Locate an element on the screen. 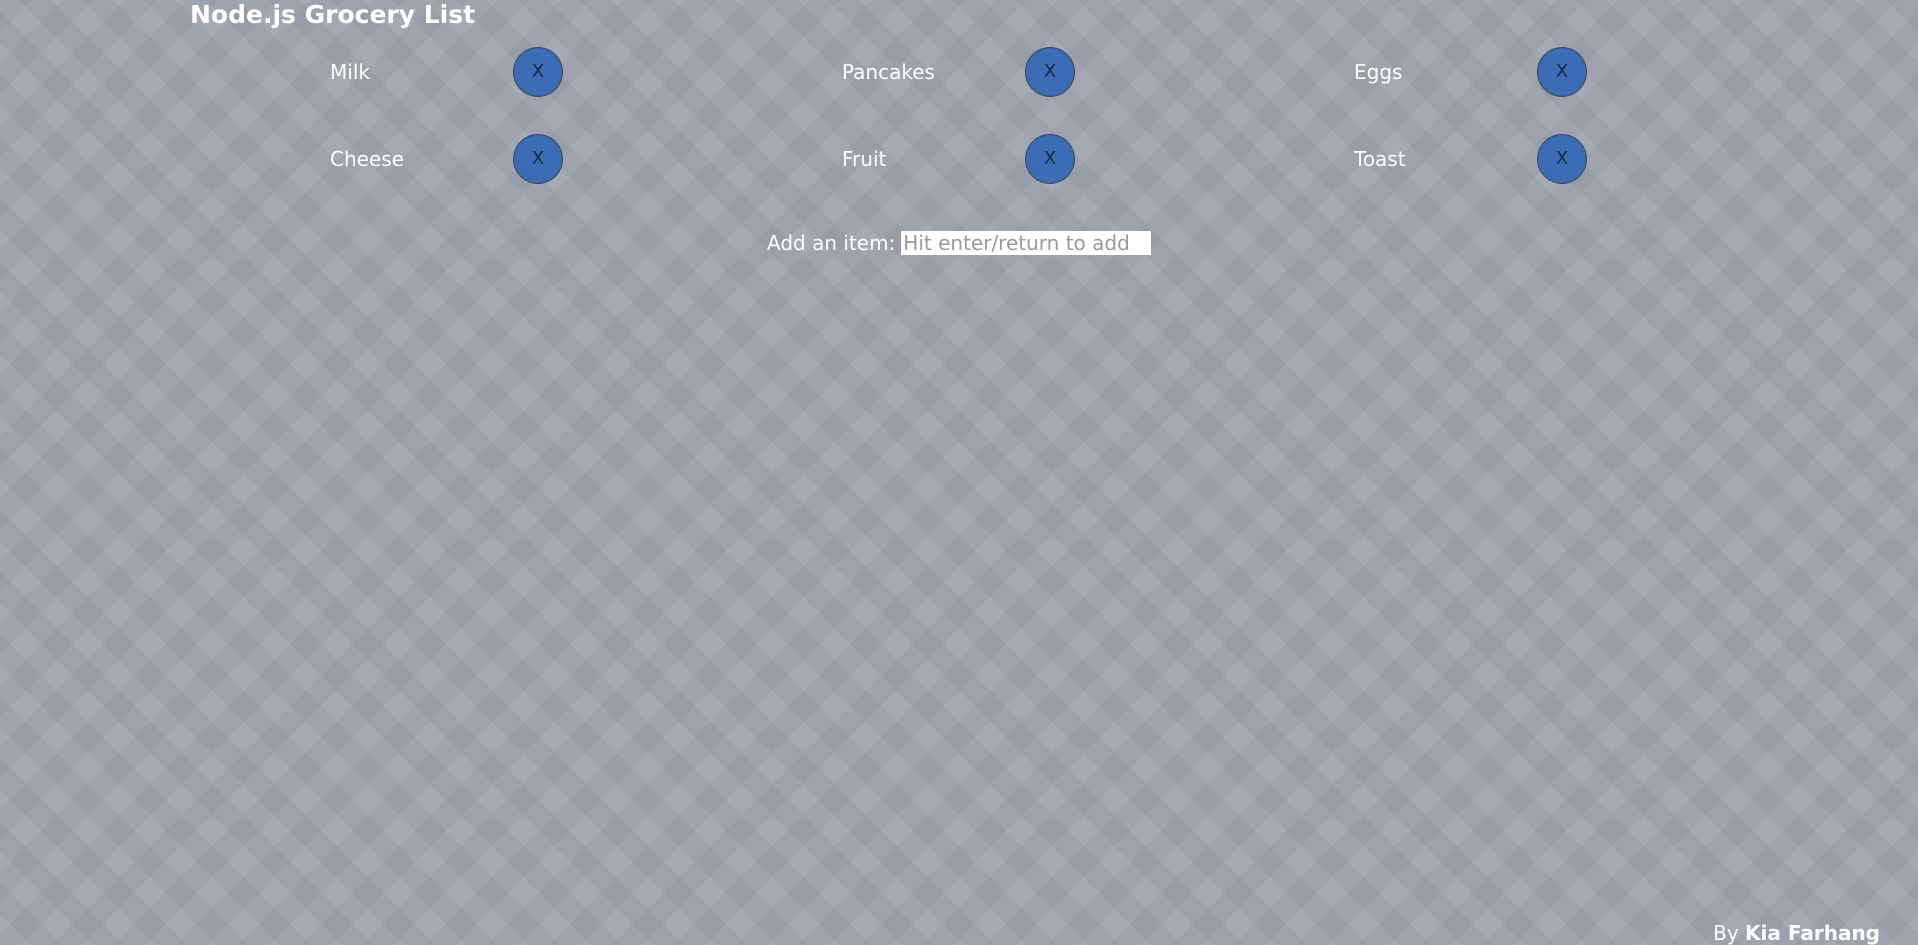 This screenshot has width=1918, height=945. grocery-item: Pancakes X is located at coordinates (967, 72).